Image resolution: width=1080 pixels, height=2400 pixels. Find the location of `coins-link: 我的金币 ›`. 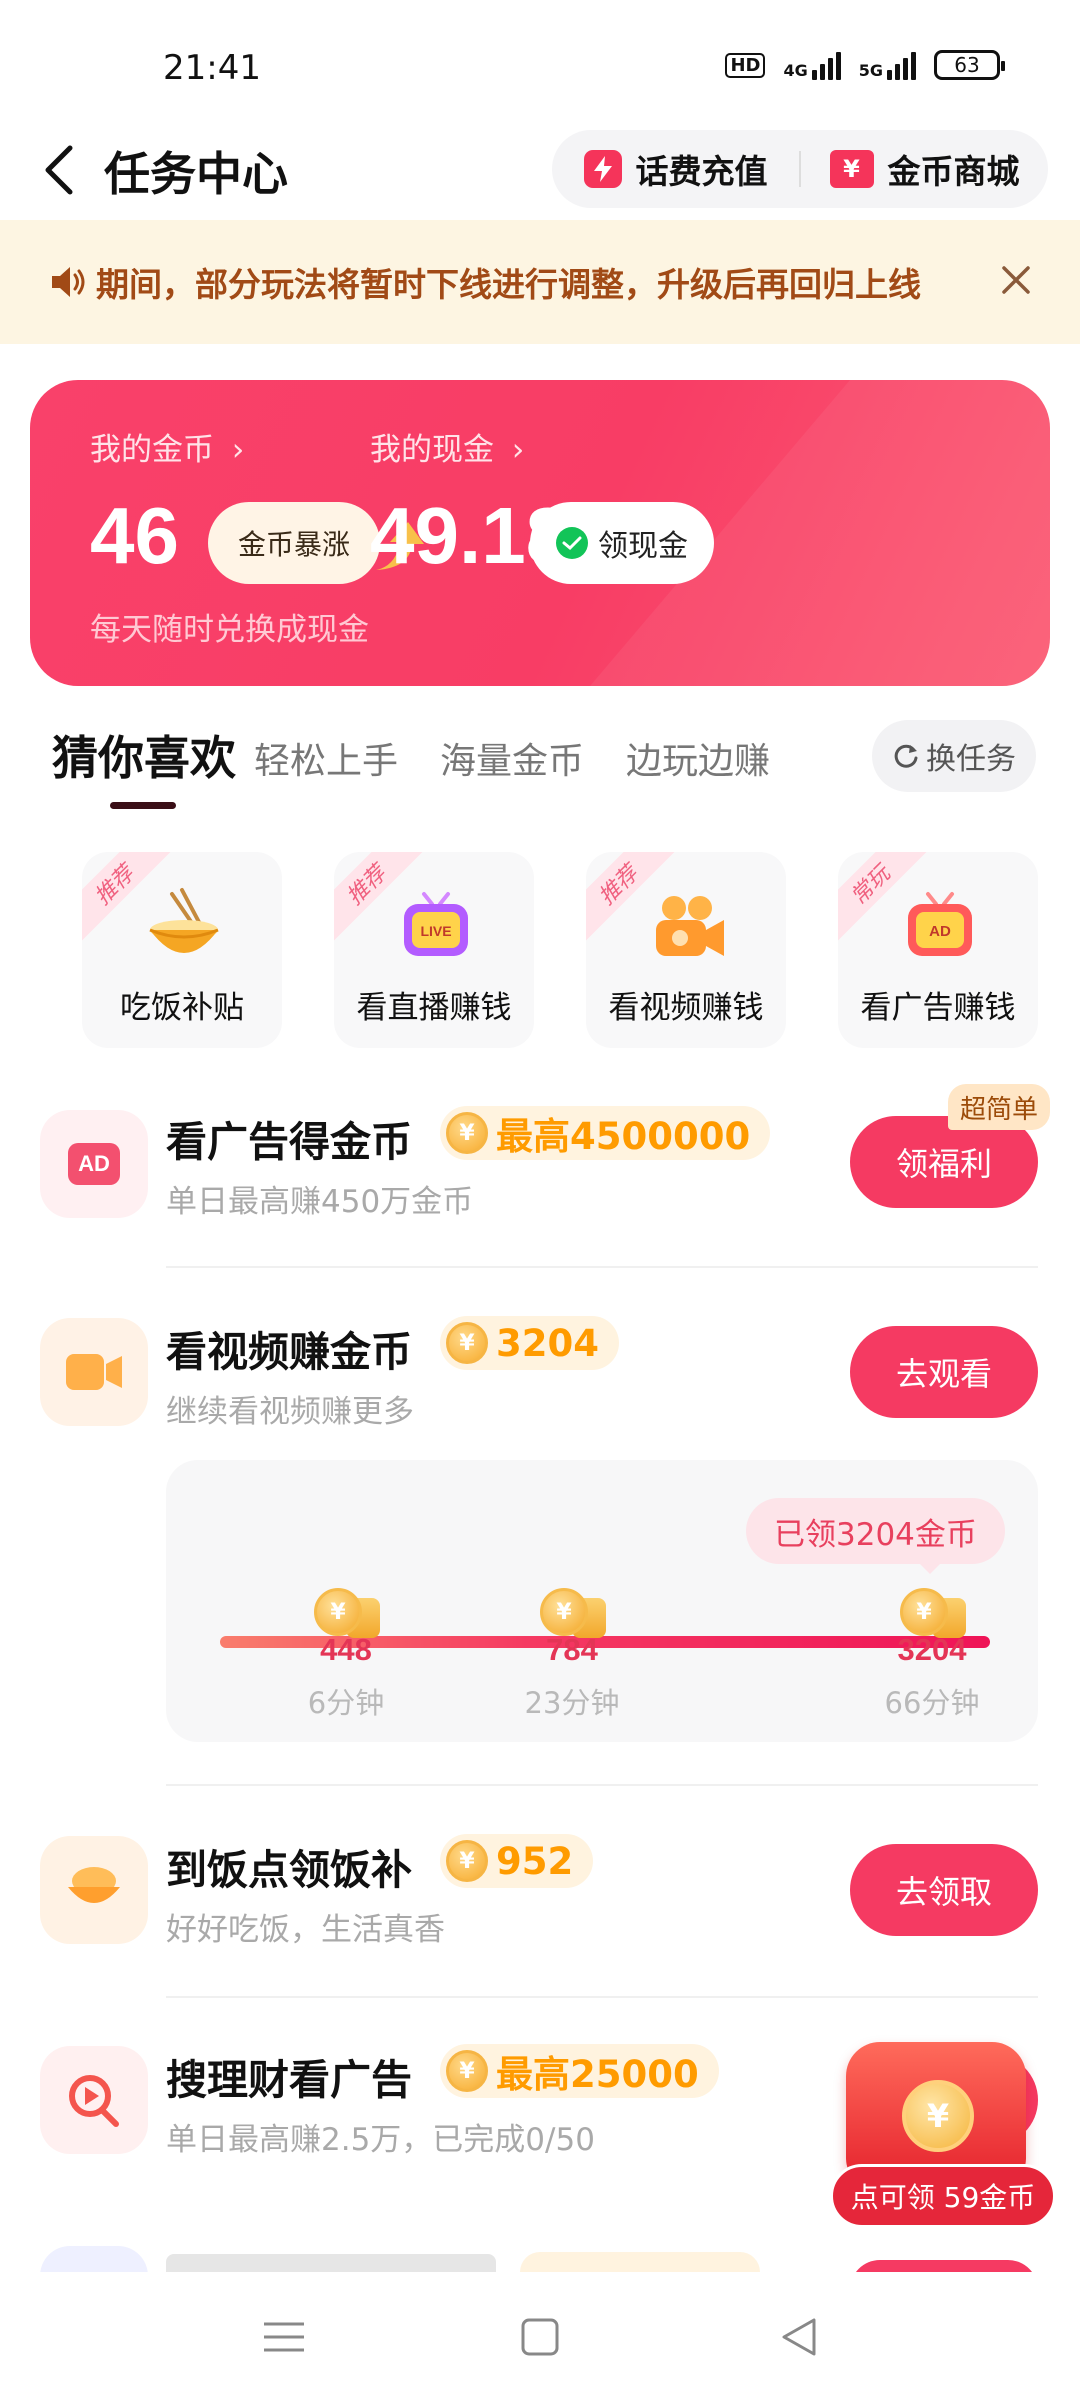

coins-link: 我的金币 › is located at coordinates (167, 446).